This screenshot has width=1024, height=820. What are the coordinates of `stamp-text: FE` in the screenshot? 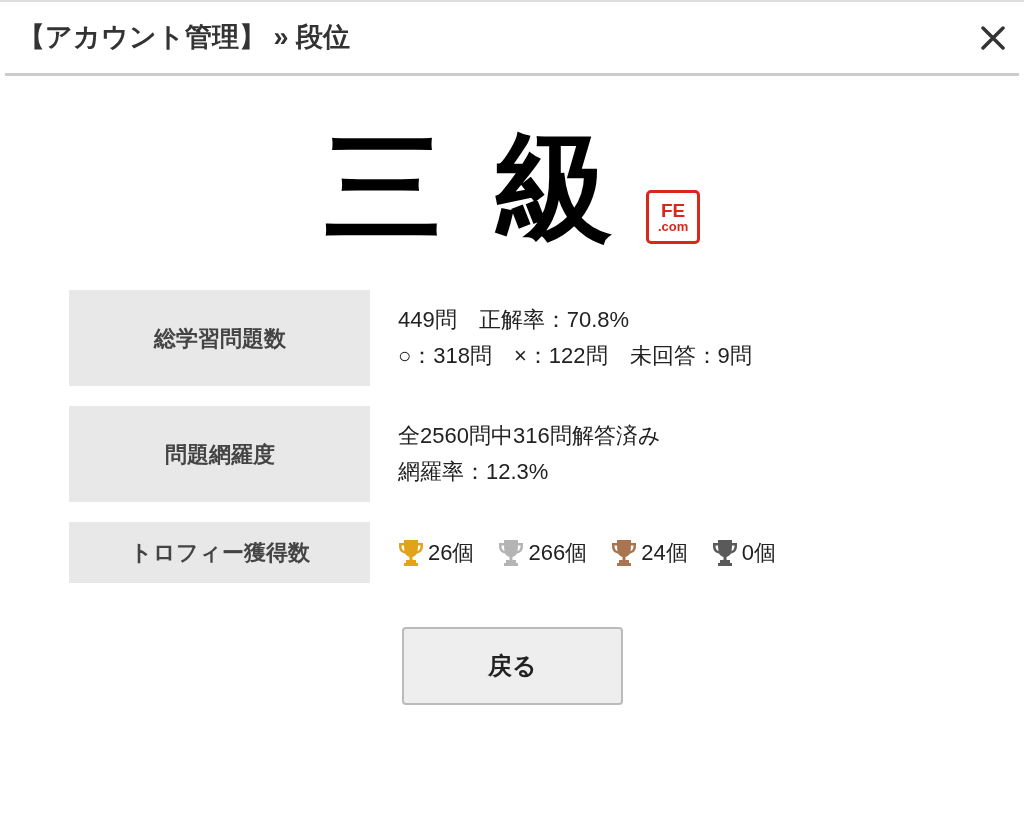 It's located at (673, 210).